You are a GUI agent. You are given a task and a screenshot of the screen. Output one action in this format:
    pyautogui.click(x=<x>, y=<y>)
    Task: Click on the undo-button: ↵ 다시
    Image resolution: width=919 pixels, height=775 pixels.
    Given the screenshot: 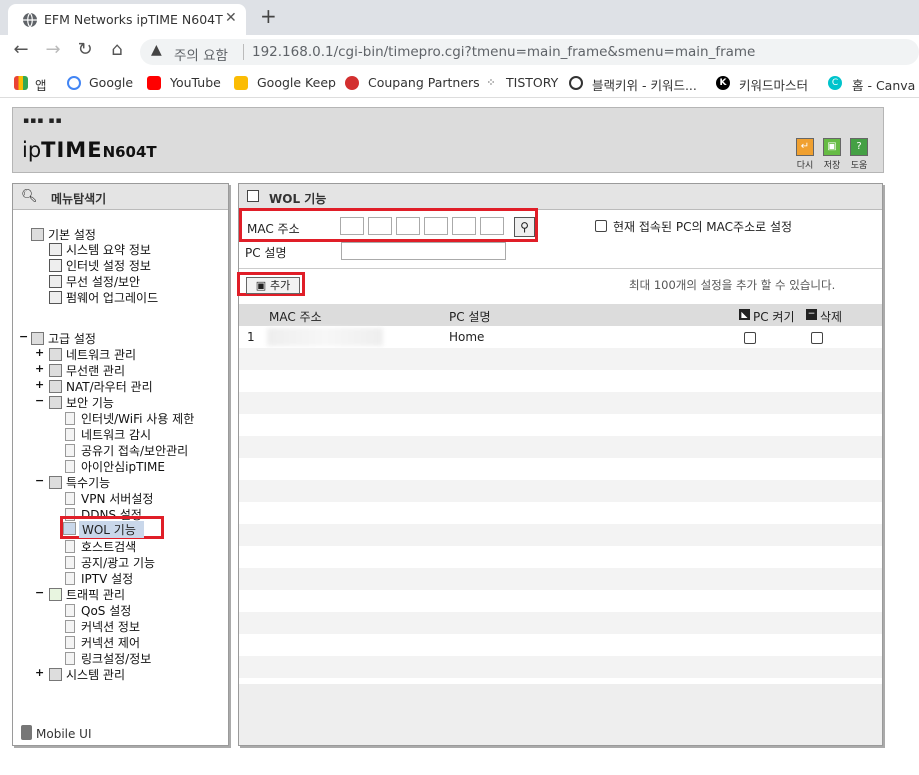 What is the action you would take?
    pyautogui.click(x=805, y=154)
    